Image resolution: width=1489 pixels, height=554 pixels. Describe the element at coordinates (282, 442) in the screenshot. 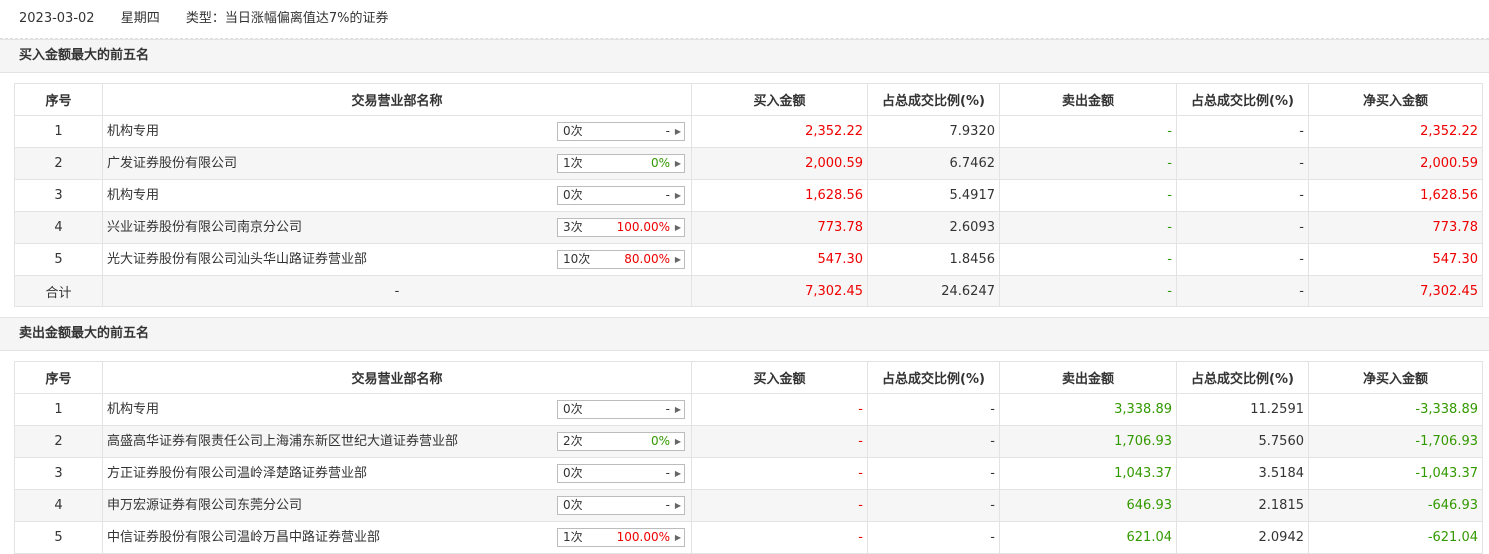

I see `dept-name-link: 高盛高华证券有限责任公司上海浦东新区世纪大道证券营业部` at that location.